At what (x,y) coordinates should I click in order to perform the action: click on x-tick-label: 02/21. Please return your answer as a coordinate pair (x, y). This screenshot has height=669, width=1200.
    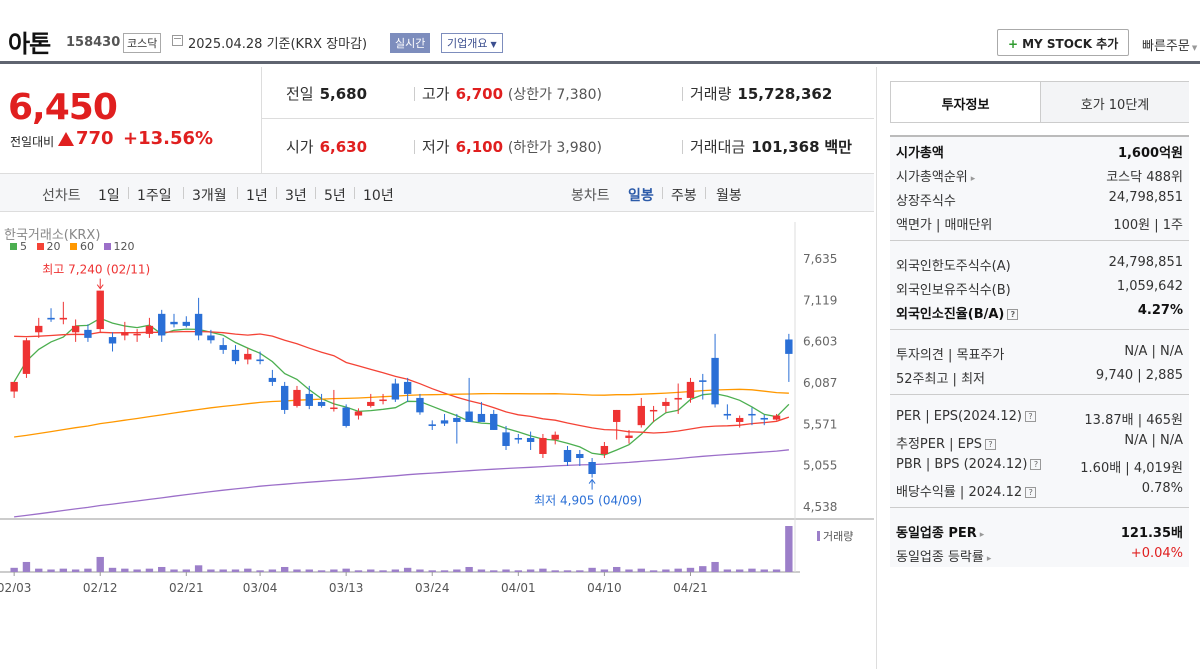
    Looking at the image, I should click on (186, 586).